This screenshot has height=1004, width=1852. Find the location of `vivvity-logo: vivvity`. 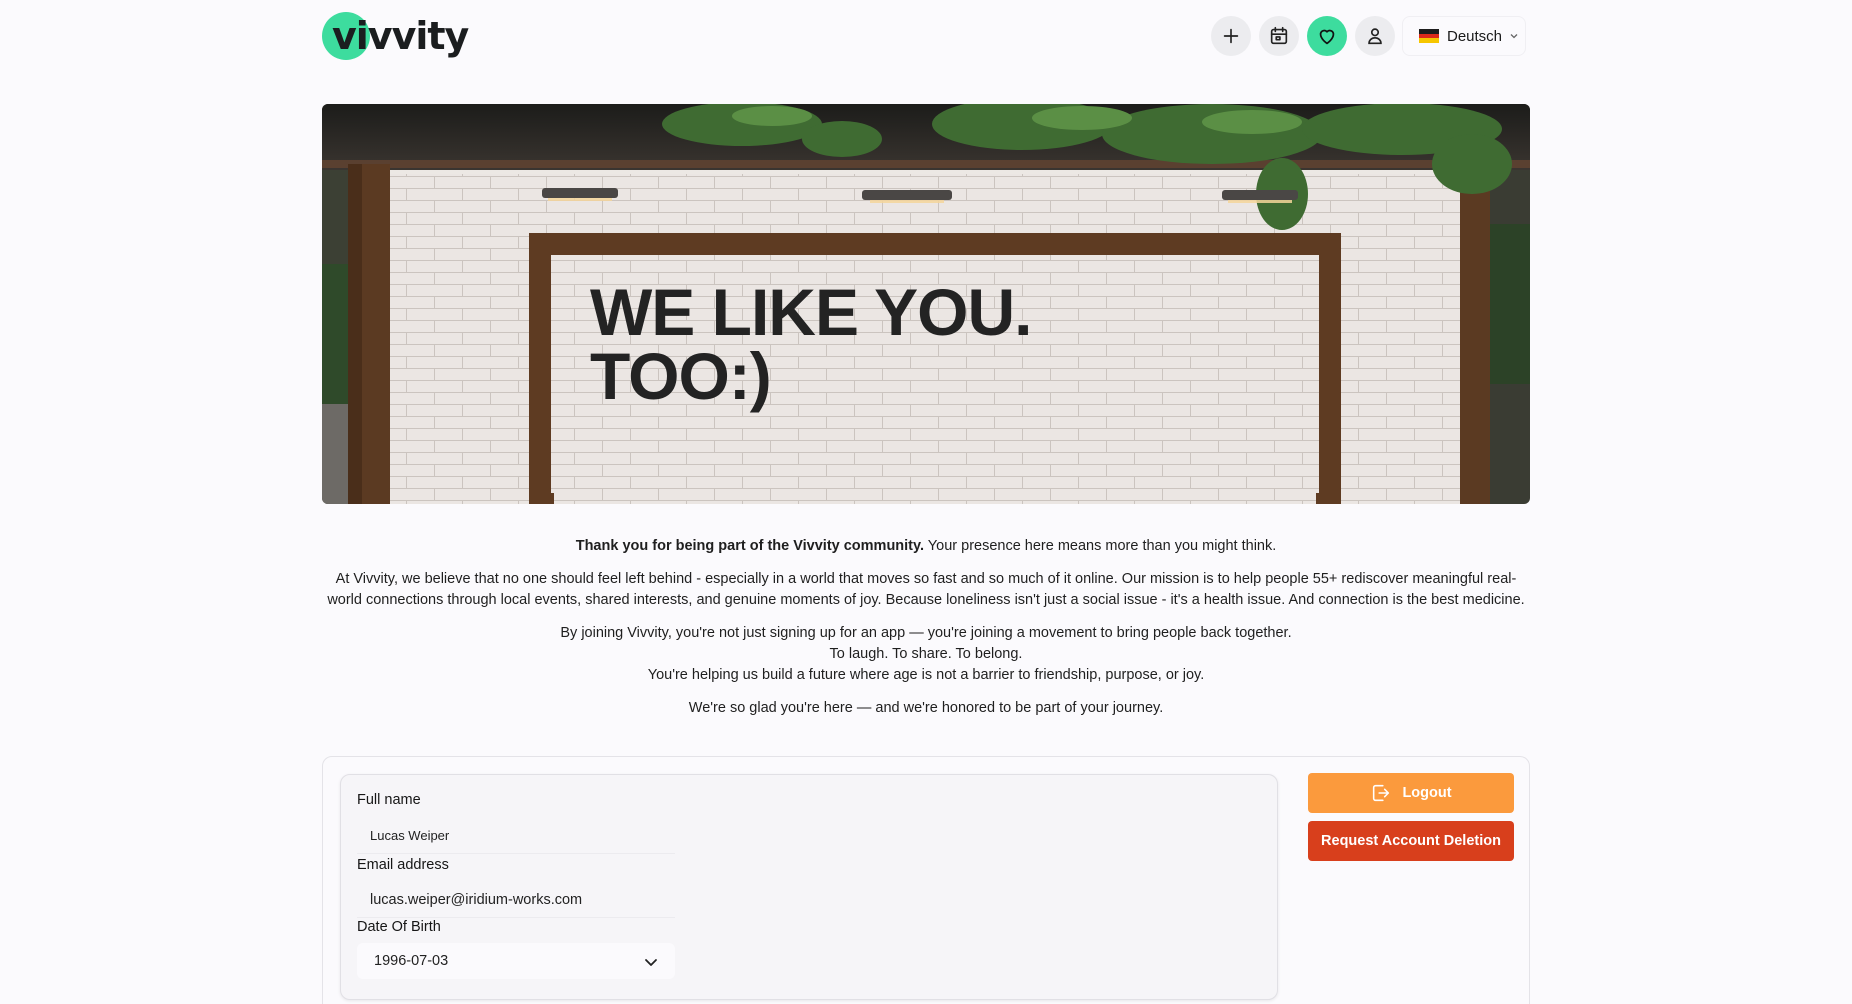

vivvity-logo: vivvity is located at coordinates (395, 36).